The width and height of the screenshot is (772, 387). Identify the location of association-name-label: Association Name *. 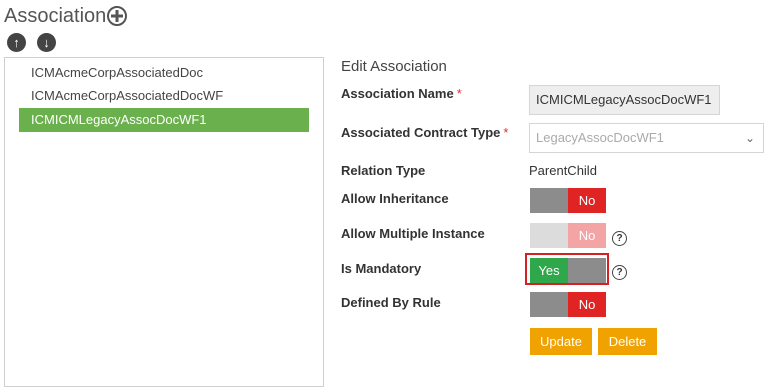
(401, 93).